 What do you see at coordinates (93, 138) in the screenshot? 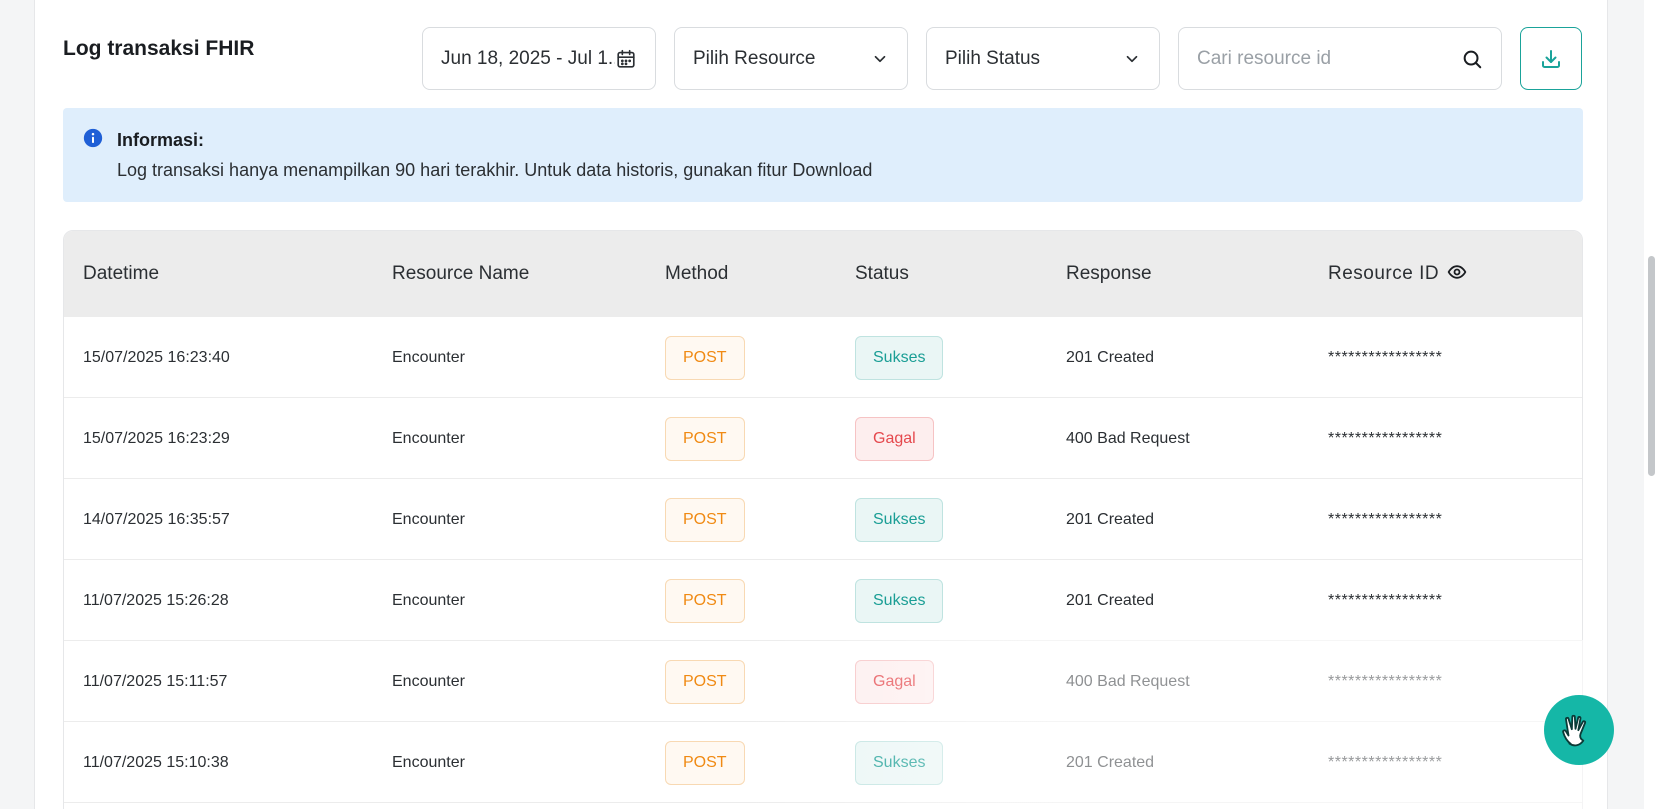
I see `info-icon` at bounding box center [93, 138].